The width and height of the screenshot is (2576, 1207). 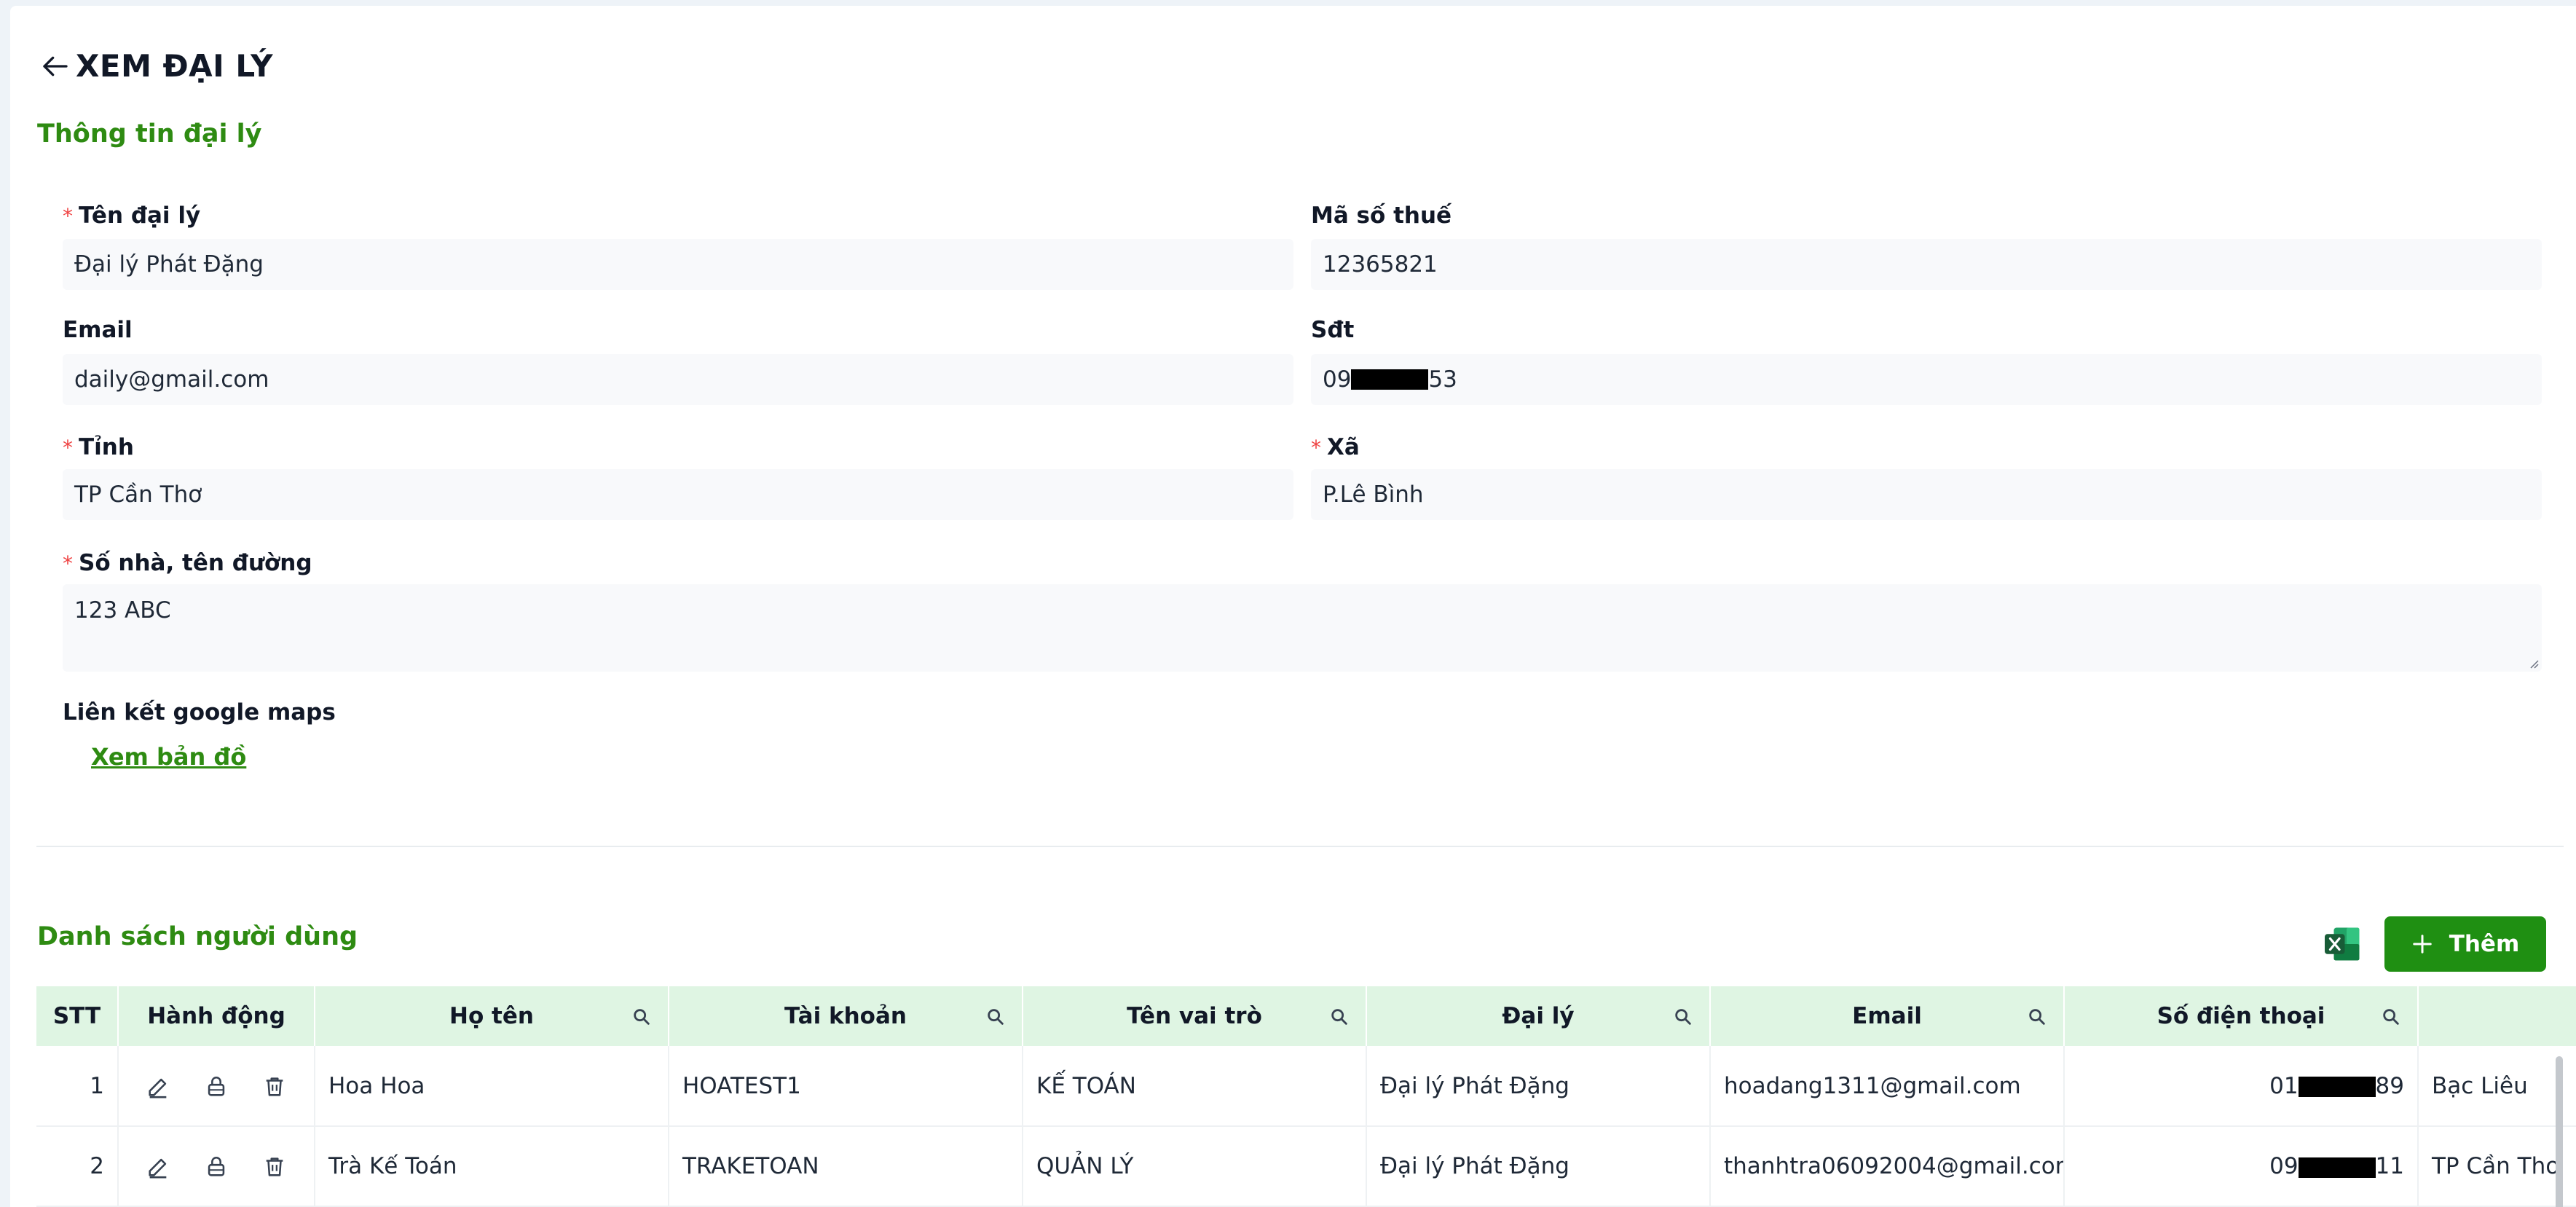 I want to click on cell-sdt: 09 11, so click(x=2241, y=1166).